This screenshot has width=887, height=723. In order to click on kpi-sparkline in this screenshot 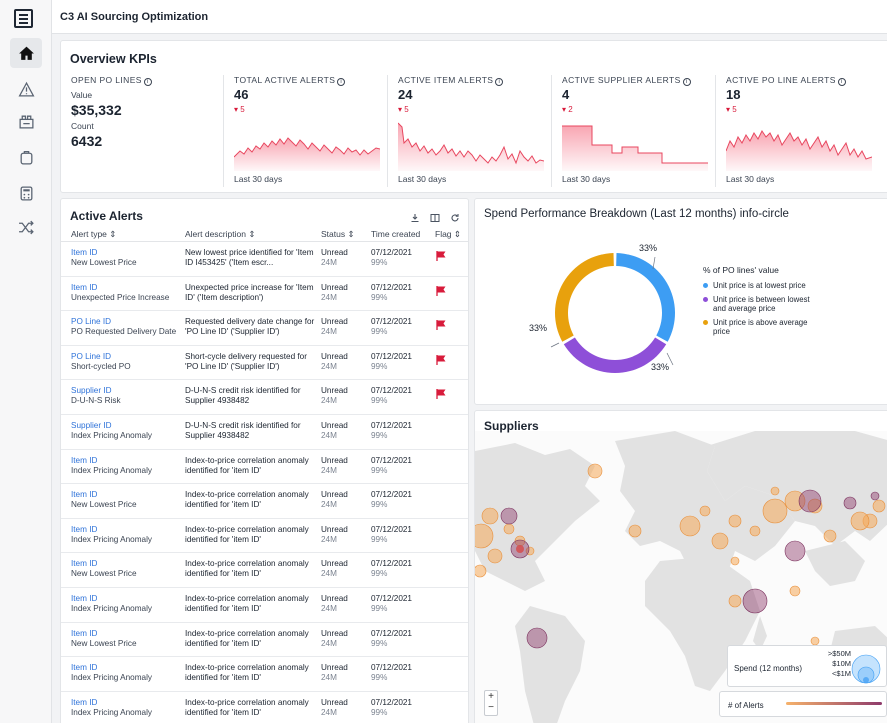, I will do `click(635, 148)`.